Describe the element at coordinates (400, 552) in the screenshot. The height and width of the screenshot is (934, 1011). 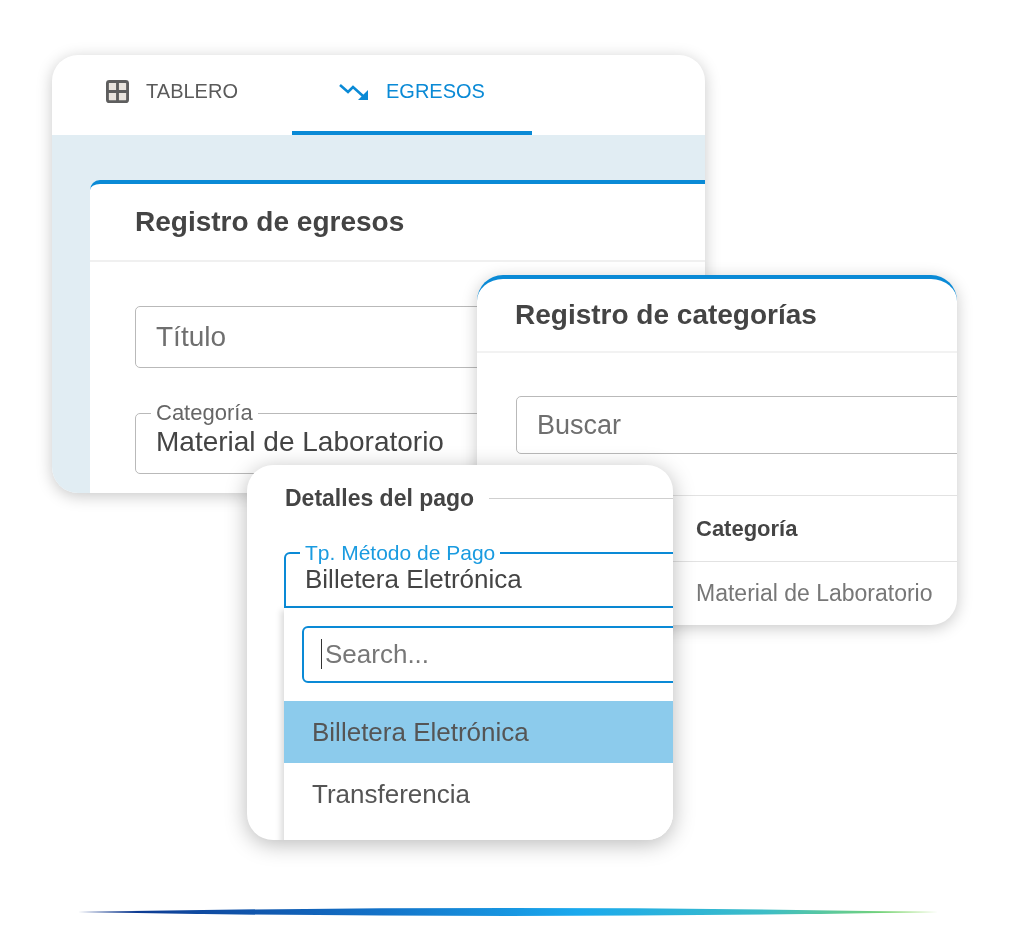
I see `field-label: Tp. Método de Pago` at that location.